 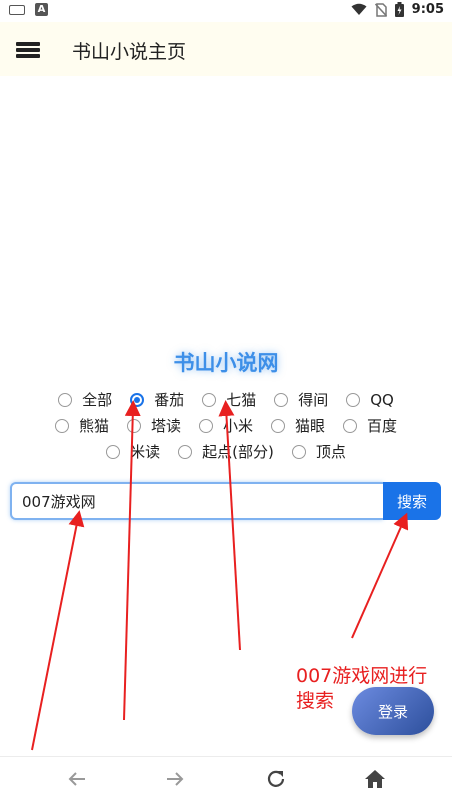 I want to click on radio-label: 米读, so click(x=145, y=452).